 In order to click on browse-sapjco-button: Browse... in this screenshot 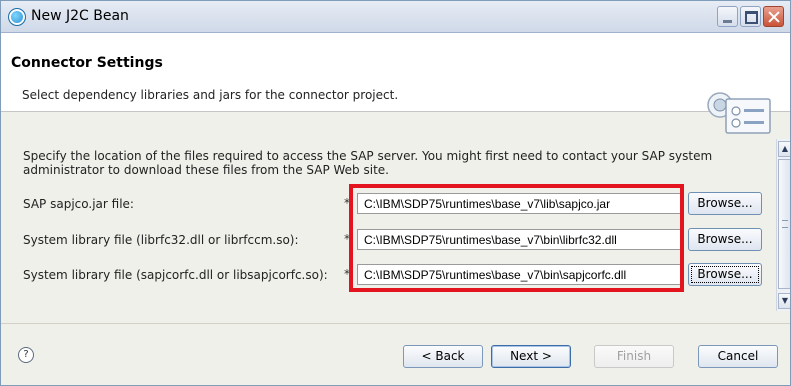, I will do `click(725, 203)`.